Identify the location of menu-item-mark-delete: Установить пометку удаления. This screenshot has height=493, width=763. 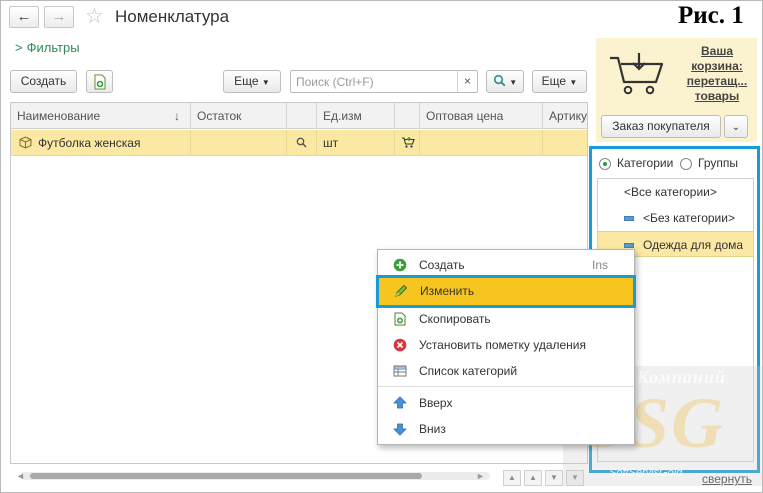
(506, 345).